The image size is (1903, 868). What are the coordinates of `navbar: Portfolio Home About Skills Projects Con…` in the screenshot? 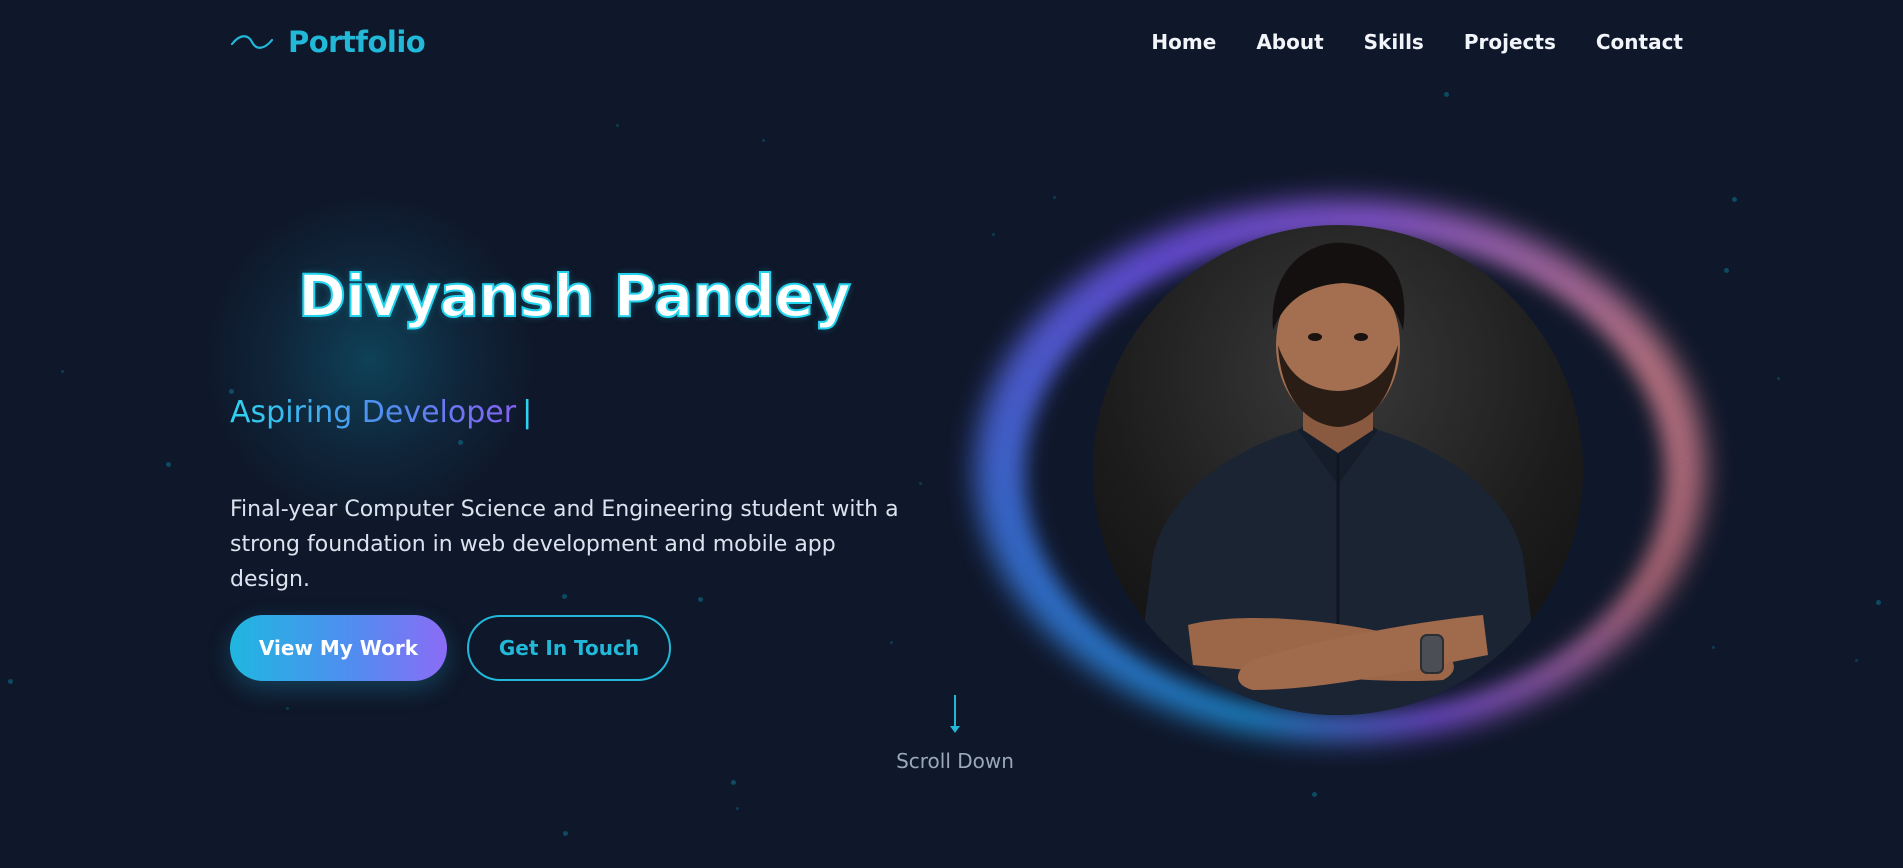 It's located at (956, 42).